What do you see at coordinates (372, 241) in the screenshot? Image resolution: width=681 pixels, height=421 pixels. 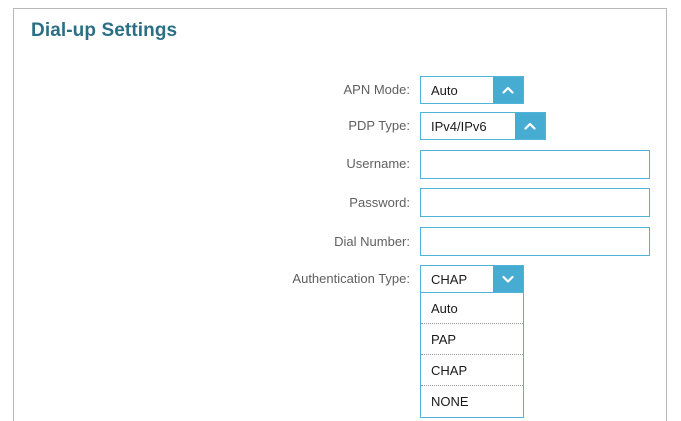 I see `dial-number-label: Dial Number:` at bounding box center [372, 241].